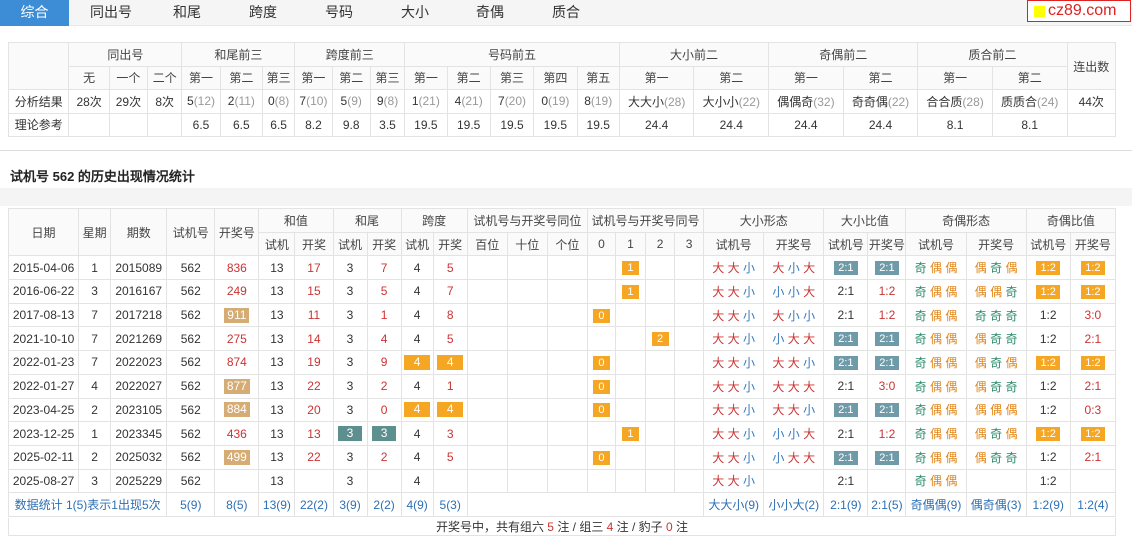 This screenshot has width=1132, height=536. I want to click on result-value: 7, so click(501, 101).